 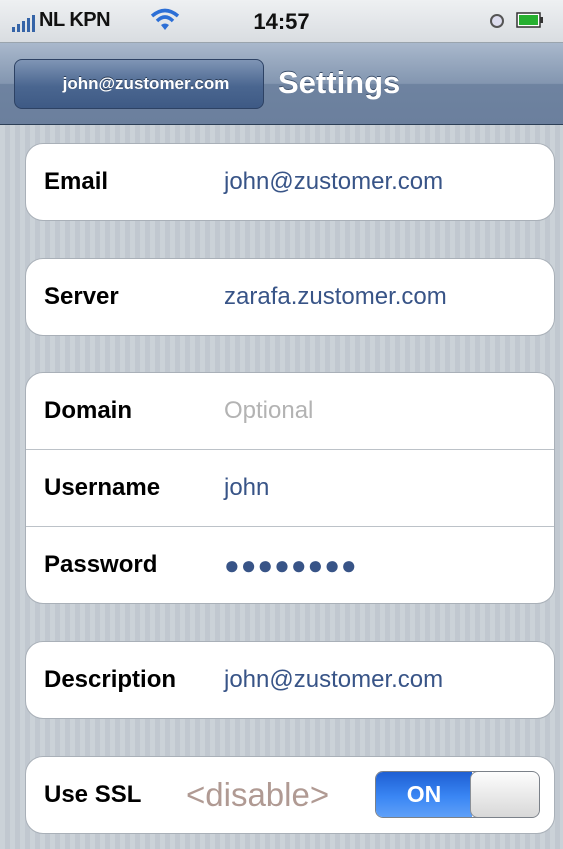 I want to click on password-field: ●●●●●●●●, so click(x=291, y=565).